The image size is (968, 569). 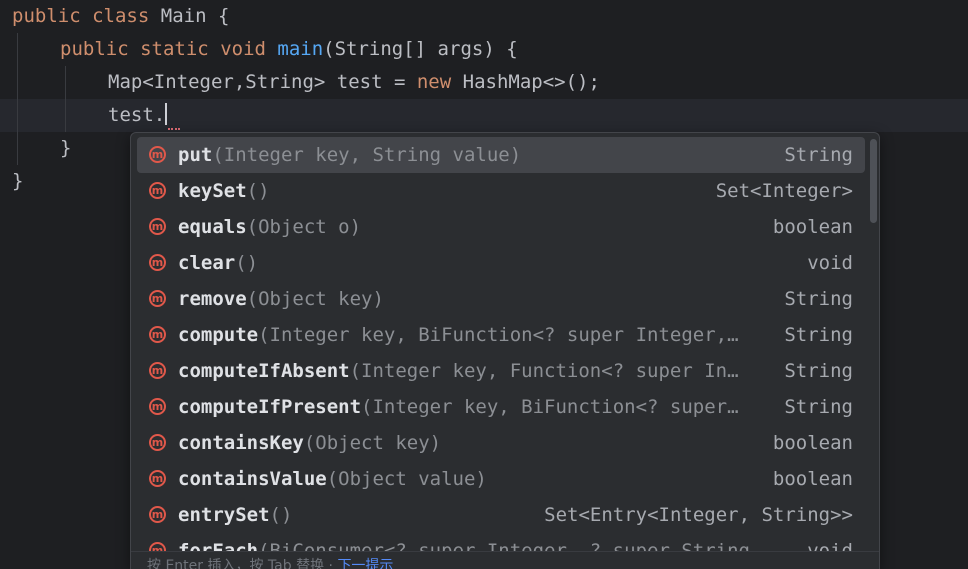 What do you see at coordinates (525, 82) in the screenshot?
I see `constructor-call: HashMap<>();` at bounding box center [525, 82].